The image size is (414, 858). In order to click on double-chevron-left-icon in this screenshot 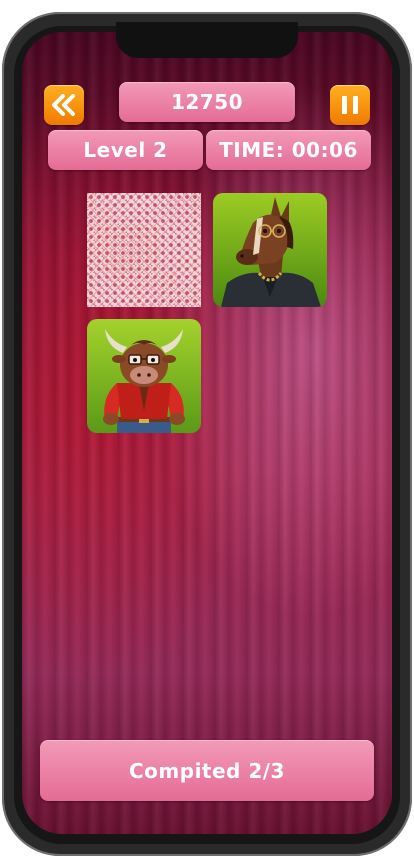, I will do `click(63, 105)`.